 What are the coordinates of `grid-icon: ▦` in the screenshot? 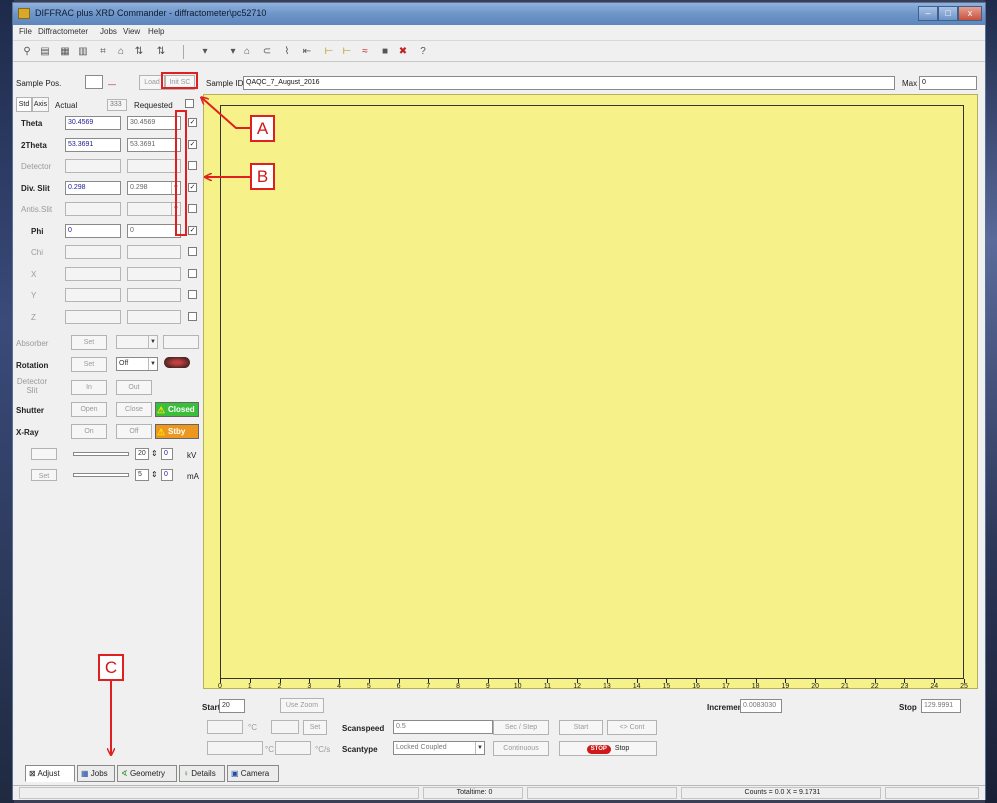 It's located at (65, 52).